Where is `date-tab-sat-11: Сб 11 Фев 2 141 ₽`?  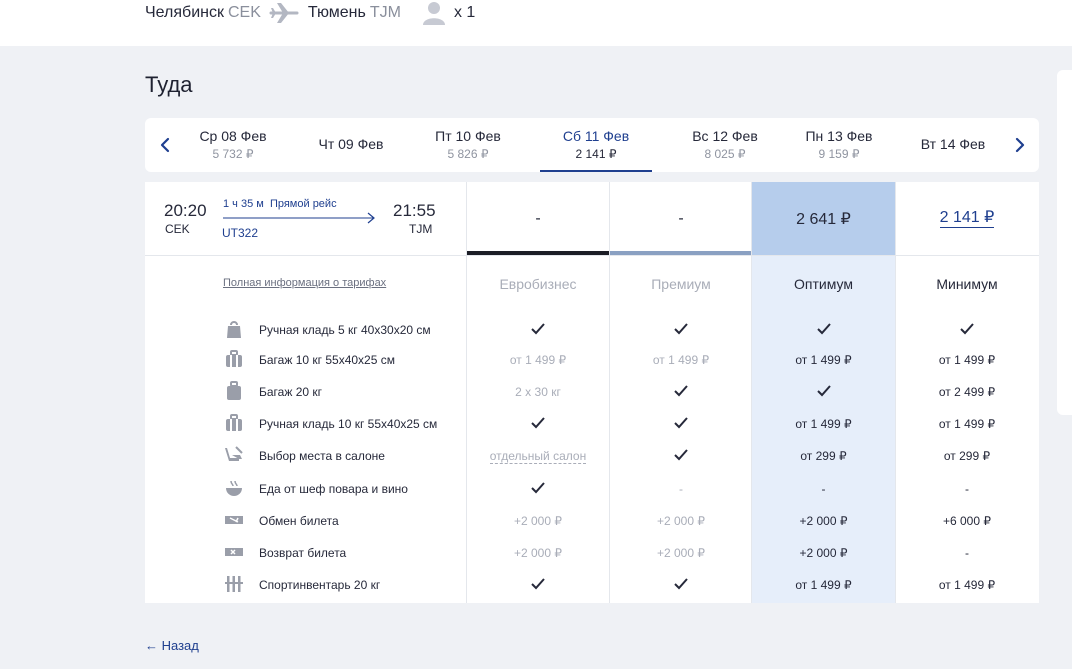 date-tab-sat-11: Сб 11 Фев 2 141 ₽ is located at coordinates (596, 145).